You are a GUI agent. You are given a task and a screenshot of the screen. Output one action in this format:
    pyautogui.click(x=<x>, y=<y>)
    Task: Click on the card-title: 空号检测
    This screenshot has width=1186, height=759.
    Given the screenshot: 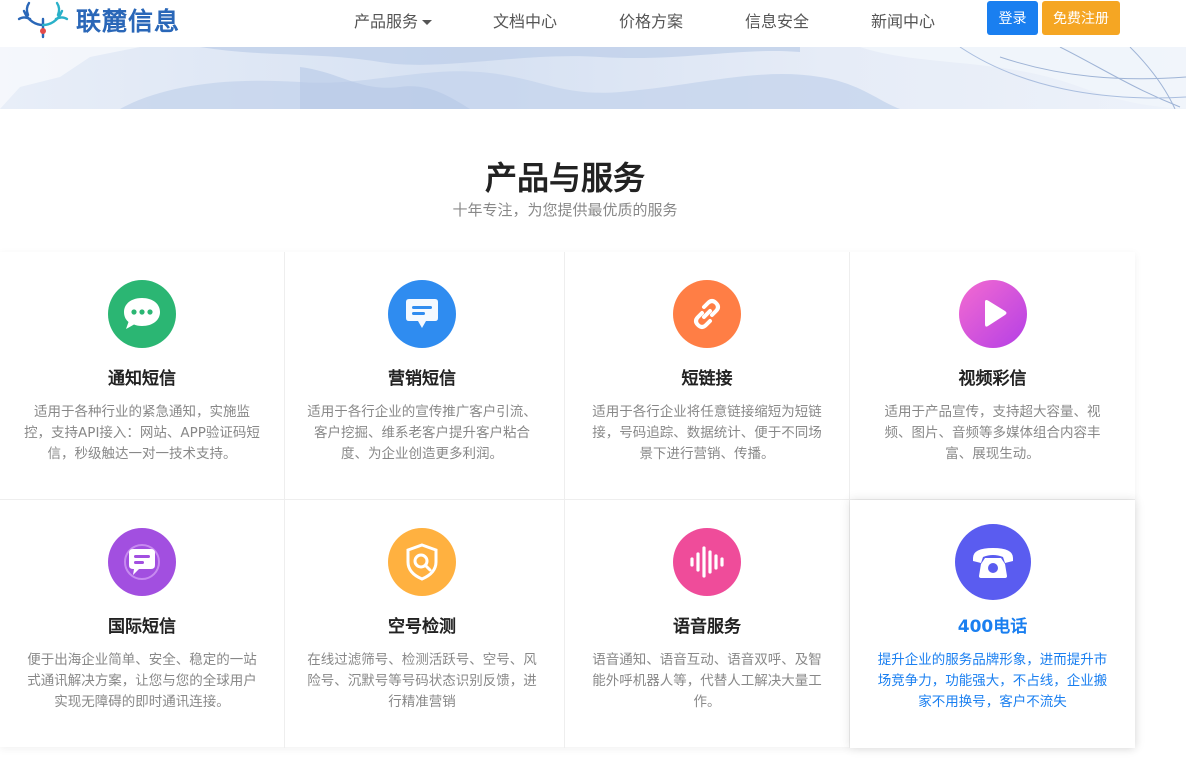 What is the action you would take?
    pyautogui.click(x=422, y=627)
    